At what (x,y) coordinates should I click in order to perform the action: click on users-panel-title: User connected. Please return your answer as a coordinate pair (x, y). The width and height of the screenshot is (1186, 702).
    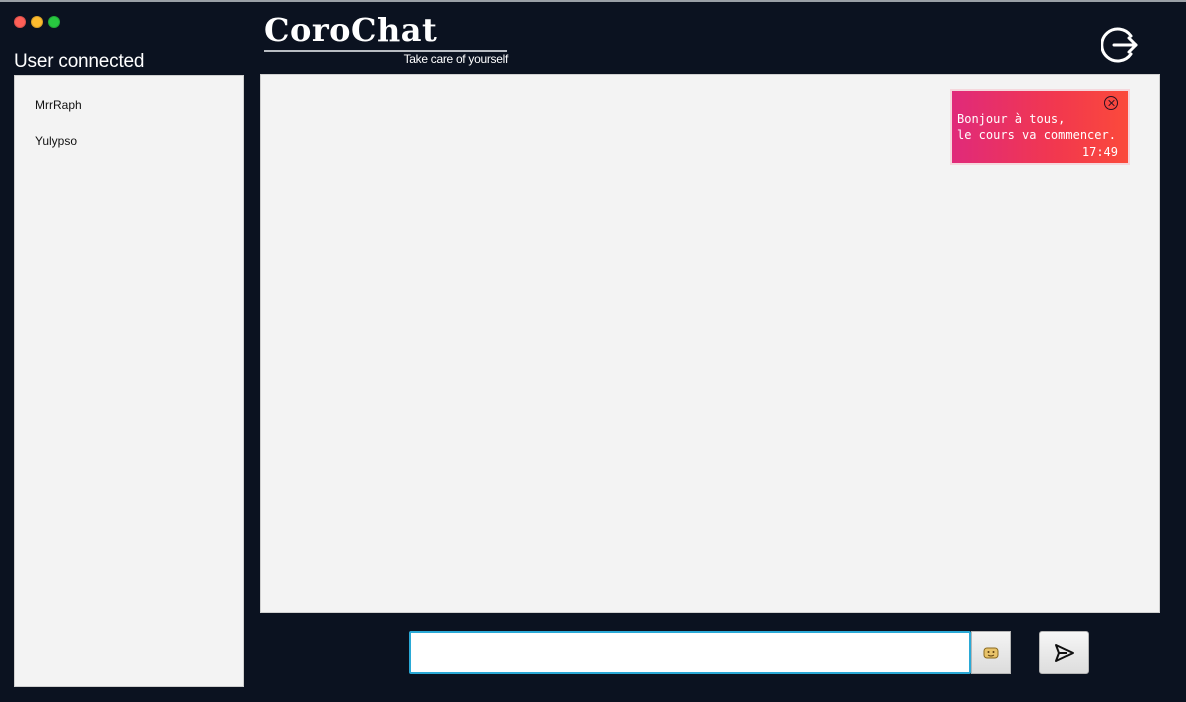
    Looking at the image, I should click on (79, 61).